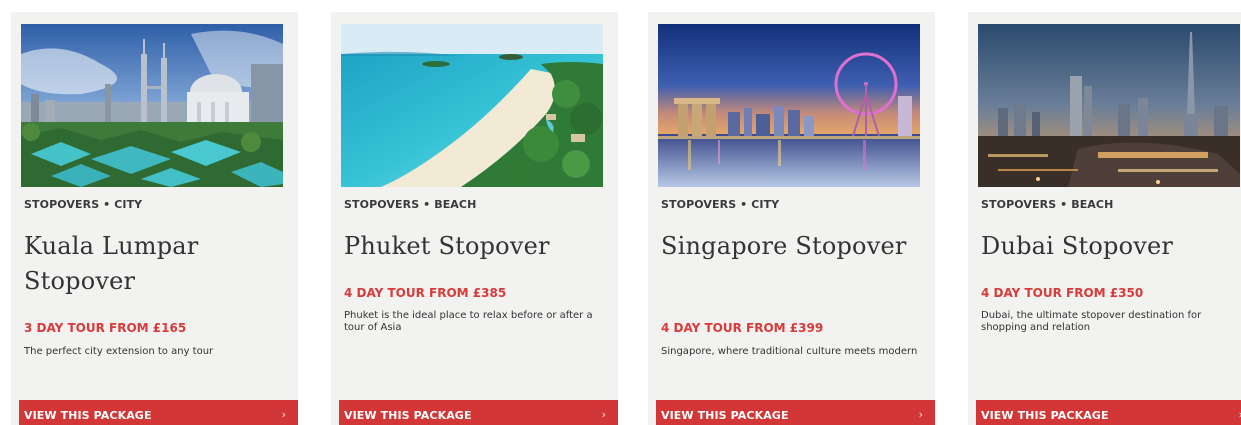  I want to click on package-price: 4 DAY TOUR FROM £350, so click(1062, 293).